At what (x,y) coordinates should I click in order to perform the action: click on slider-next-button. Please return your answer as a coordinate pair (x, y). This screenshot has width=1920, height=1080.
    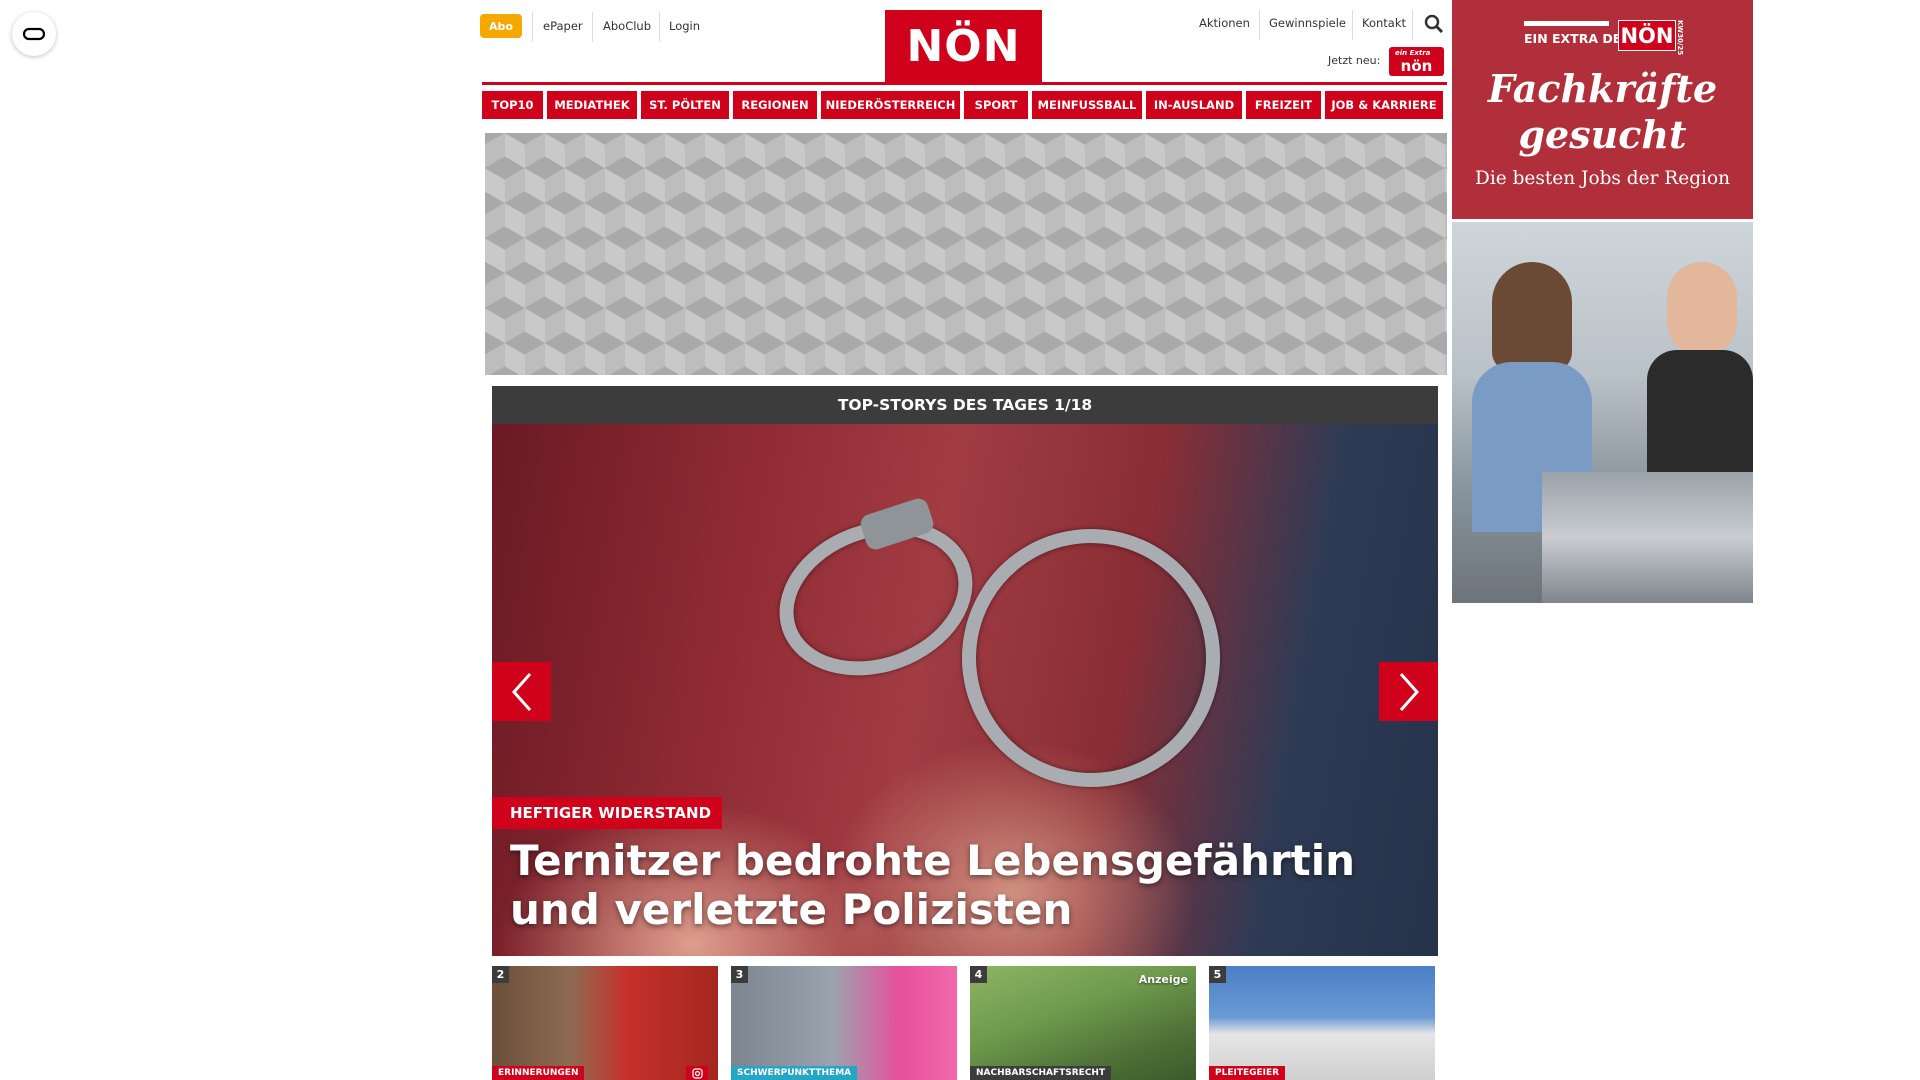
    Looking at the image, I should click on (1408, 691).